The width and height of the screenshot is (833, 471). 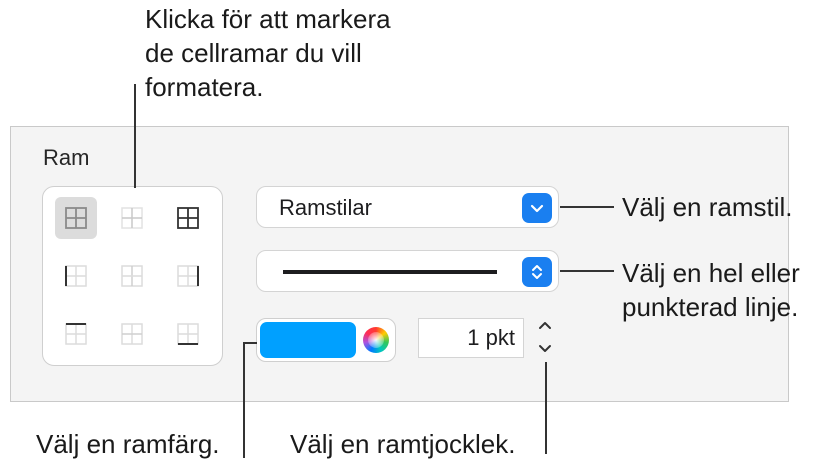 What do you see at coordinates (128, 444) in the screenshot?
I see `callout-border-color: Välj en ramfärg.` at bounding box center [128, 444].